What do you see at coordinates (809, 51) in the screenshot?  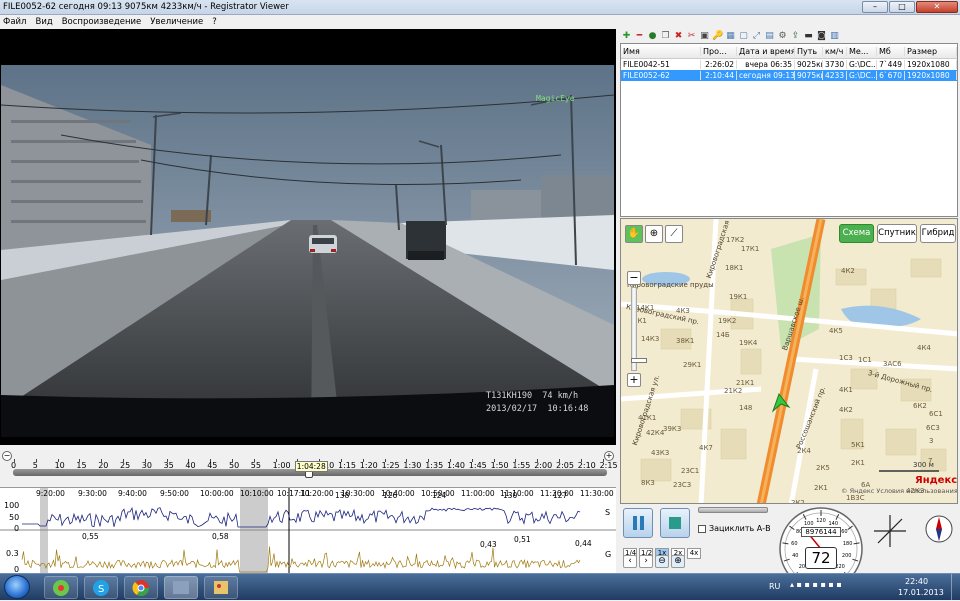 I see `col-path: Путь` at bounding box center [809, 51].